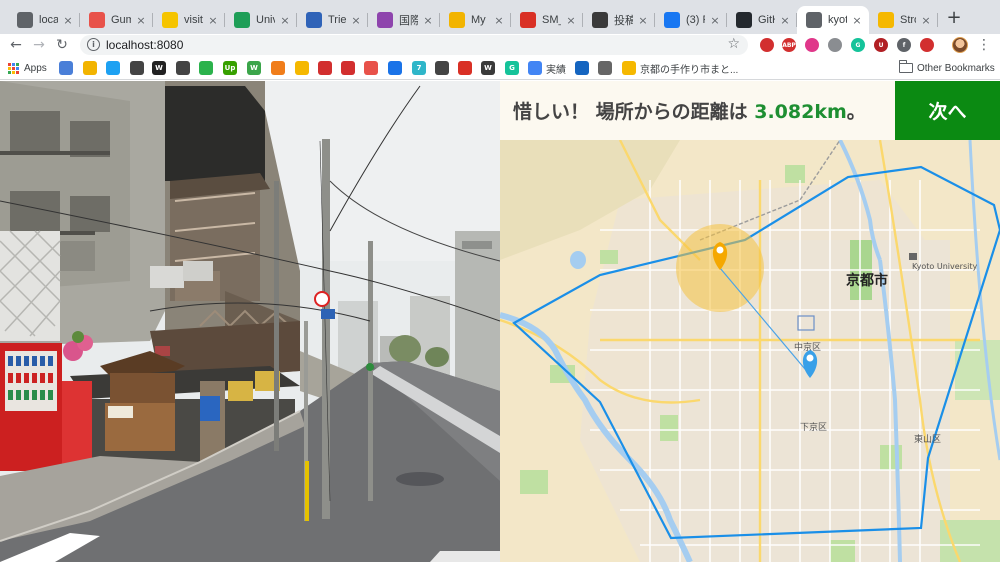 This screenshot has width=1000, height=562. I want to click on bookmark-star-icon: ☆, so click(733, 44).